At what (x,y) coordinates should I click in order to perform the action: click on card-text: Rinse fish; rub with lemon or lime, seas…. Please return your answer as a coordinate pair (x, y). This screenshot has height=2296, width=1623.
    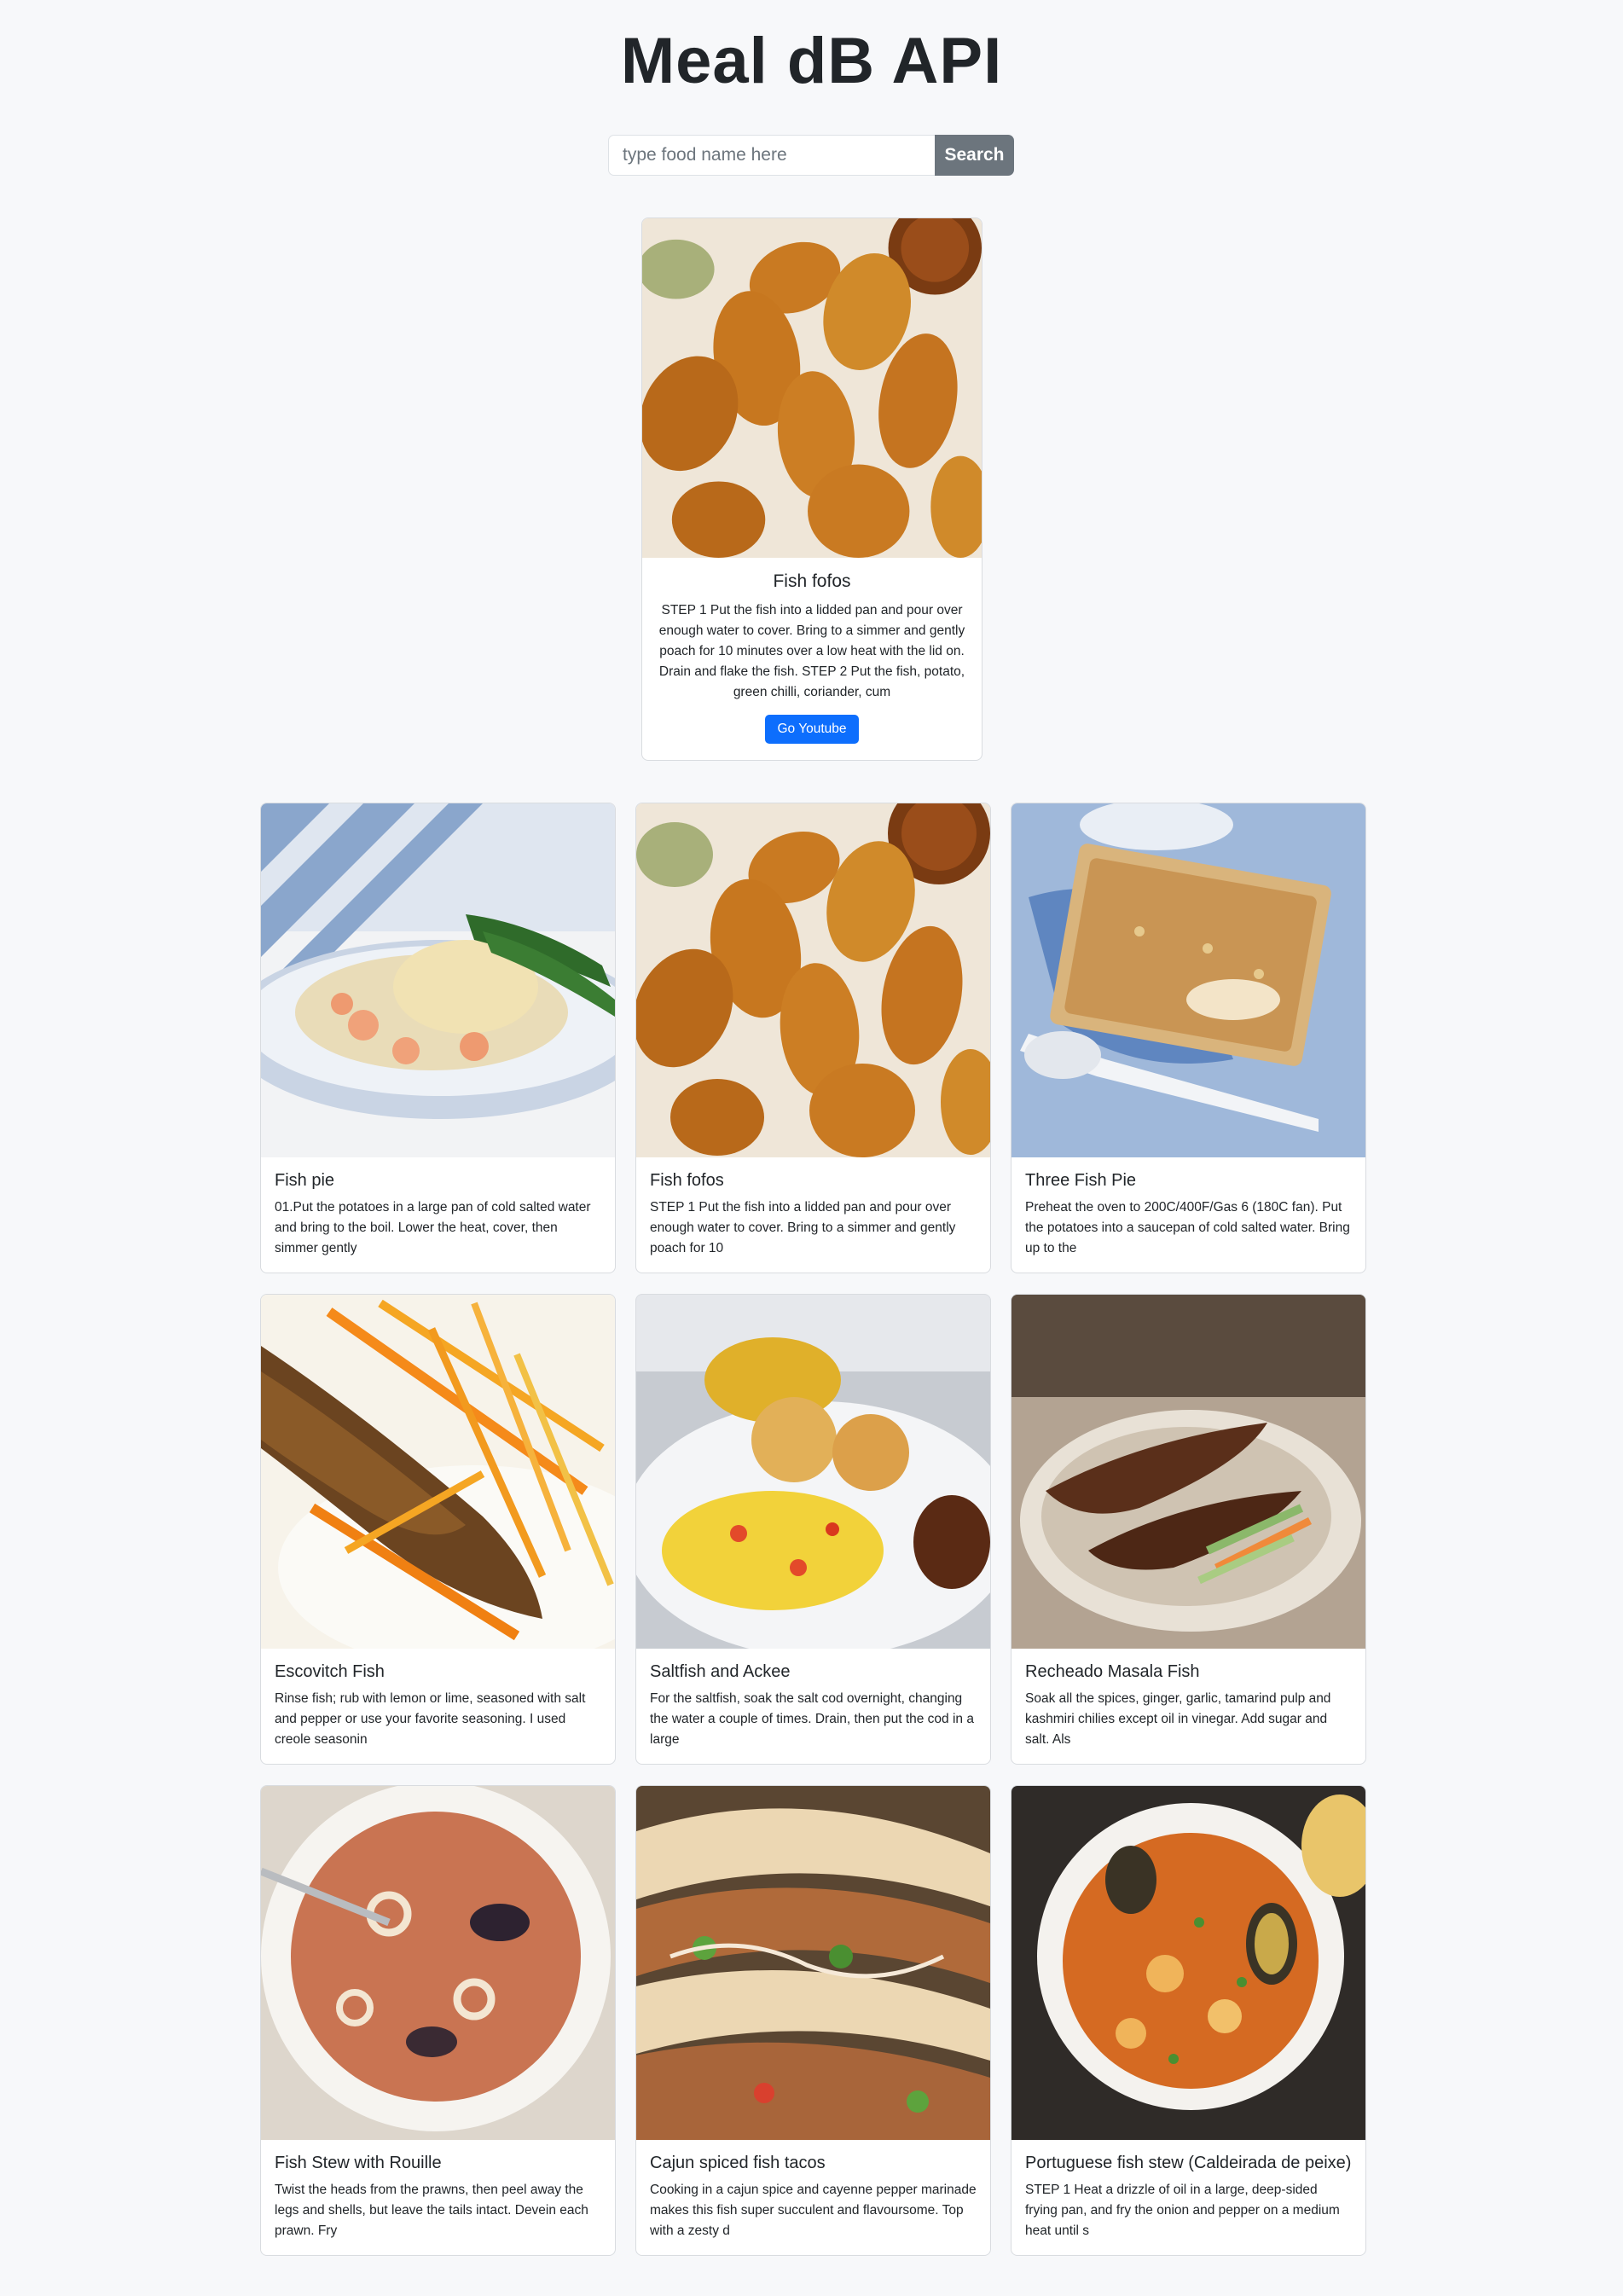
    Looking at the image, I should click on (430, 1719).